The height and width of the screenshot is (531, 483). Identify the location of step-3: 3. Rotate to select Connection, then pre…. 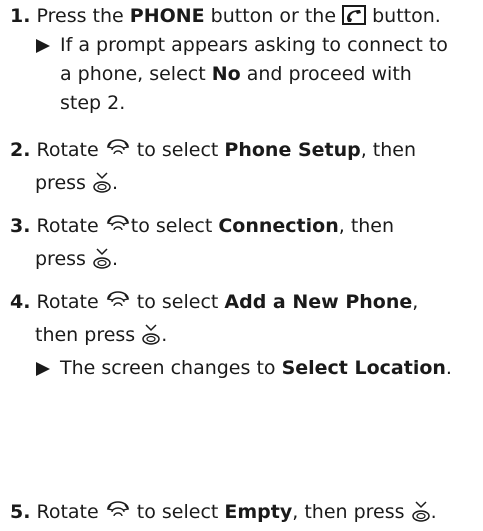
(244, 245).